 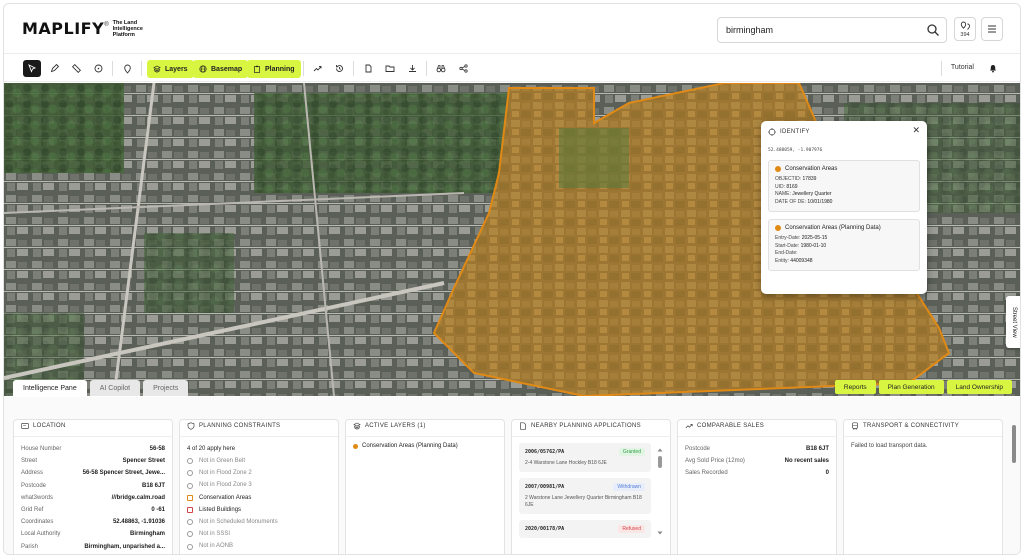 What do you see at coordinates (34, 485) in the screenshot?
I see `field-label: Postcode` at bounding box center [34, 485].